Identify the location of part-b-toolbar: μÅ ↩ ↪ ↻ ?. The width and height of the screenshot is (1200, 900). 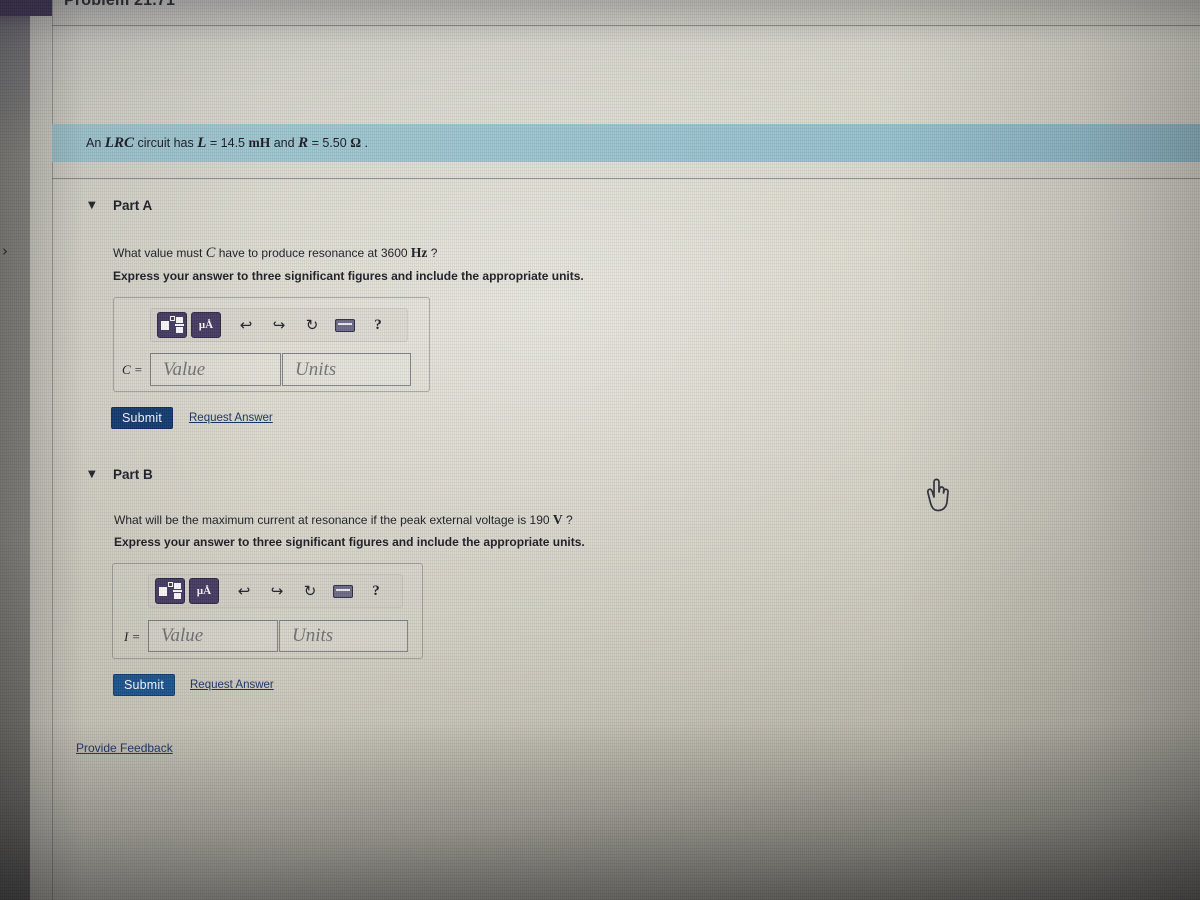
(275, 591).